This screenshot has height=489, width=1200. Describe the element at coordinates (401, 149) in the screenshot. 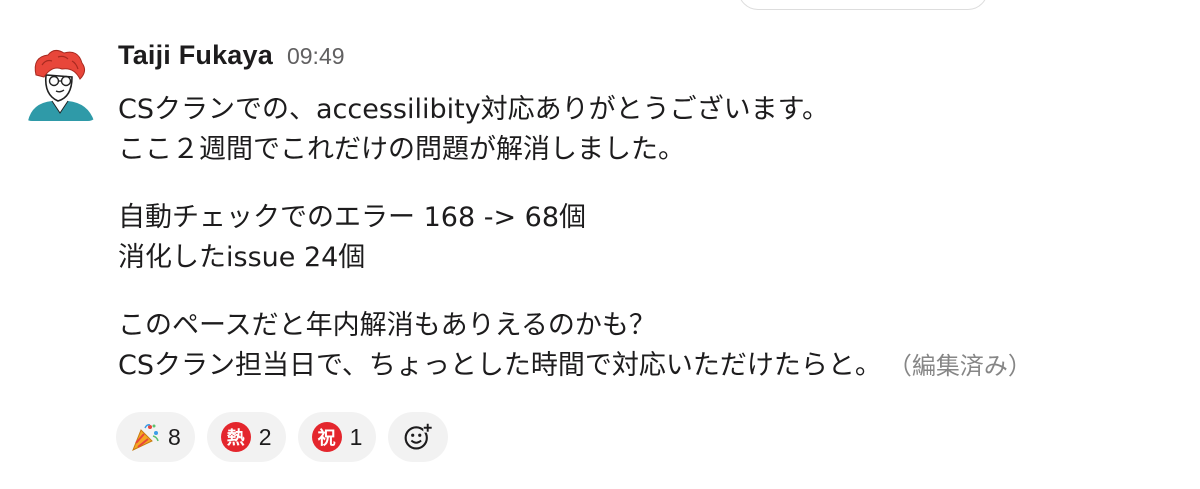

I see `message-line: ここ２週間でこれだけの問題が解消しました。` at that location.